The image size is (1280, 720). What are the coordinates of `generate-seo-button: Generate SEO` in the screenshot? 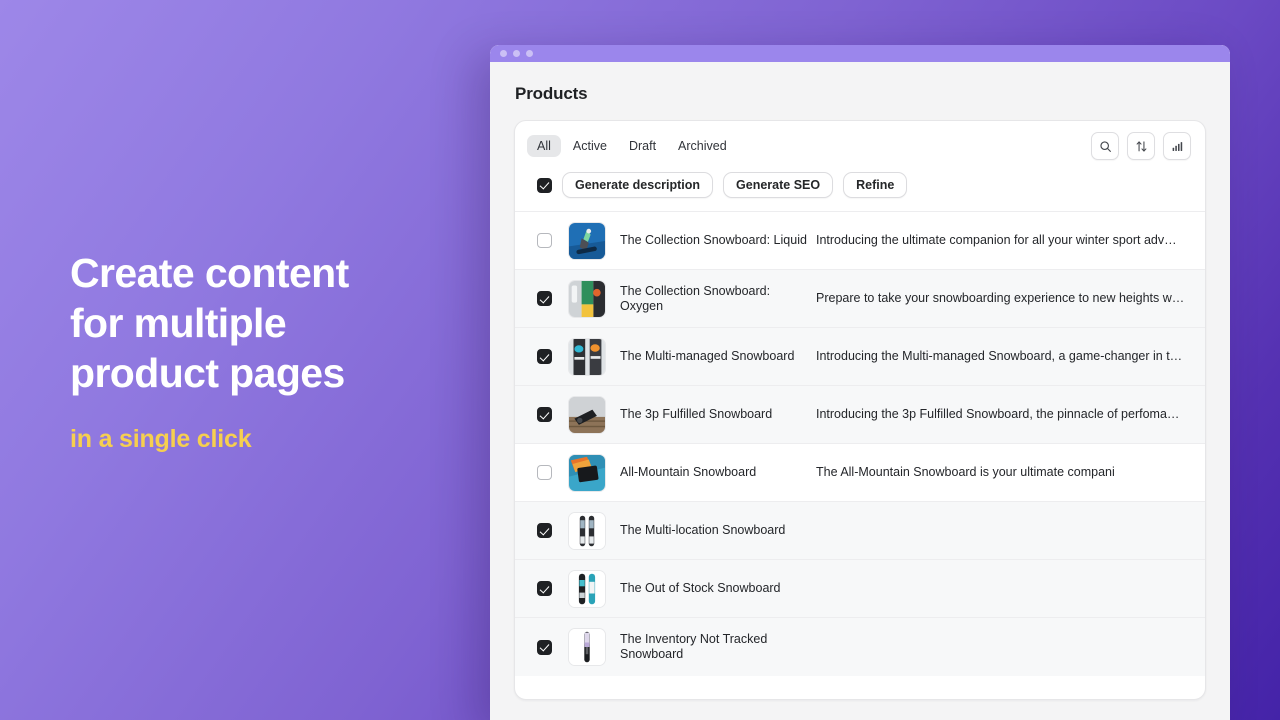 It's located at (778, 185).